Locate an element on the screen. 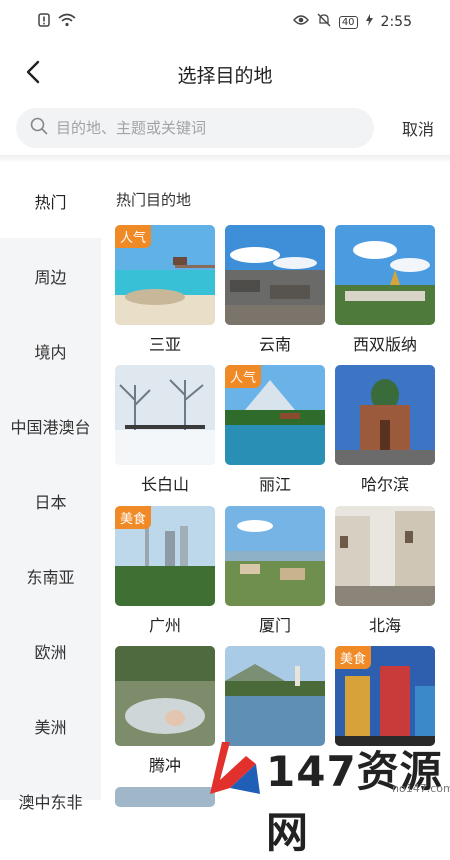 The image size is (450, 860). header: 选择目的地 is located at coordinates (225, 73).